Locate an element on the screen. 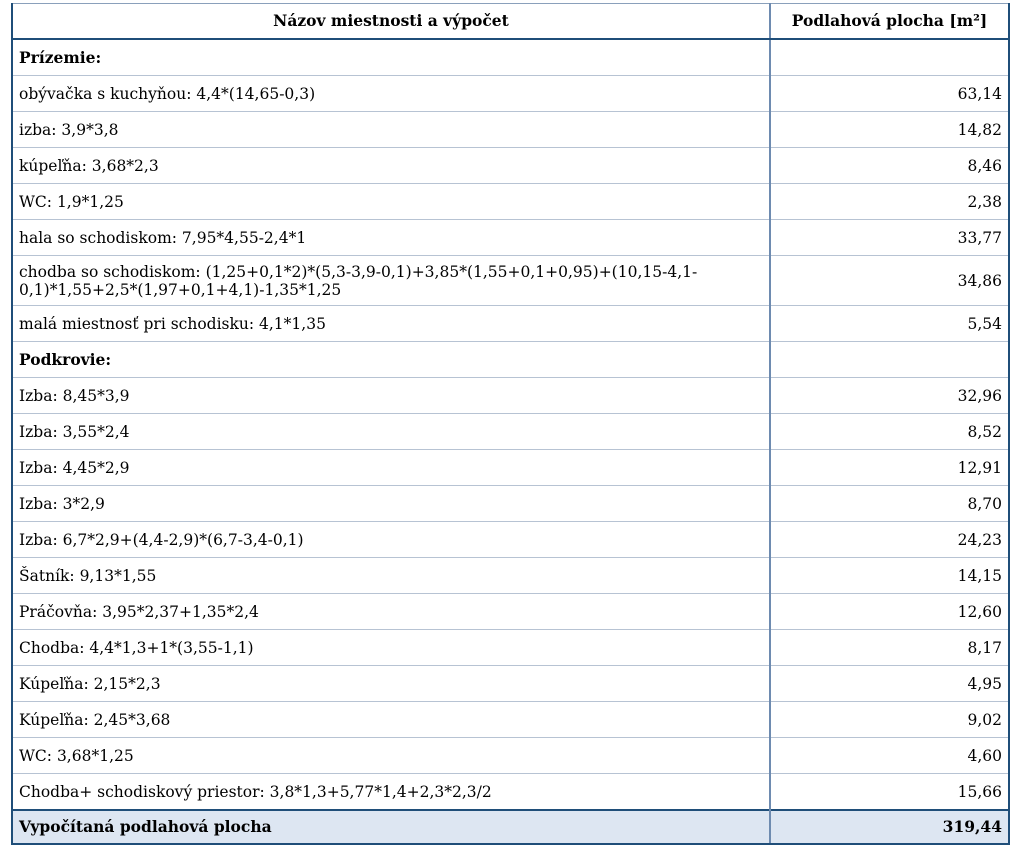 Image resolution: width=1018 pixels, height=860 pixels. table-row: hala so schodiskom: 7,95*4,55-2,4*1 33,77 is located at coordinates (510, 237).